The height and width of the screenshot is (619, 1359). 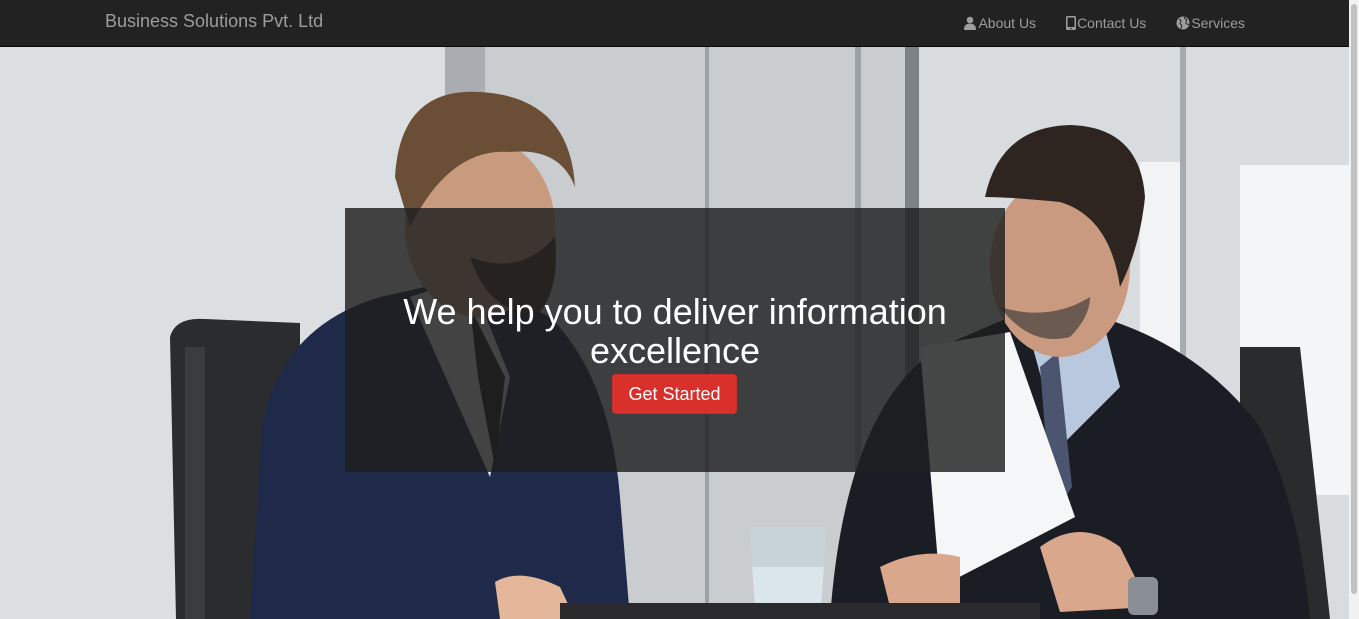 What do you see at coordinates (1183, 23) in the screenshot?
I see `globe-icon` at bounding box center [1183, 23].